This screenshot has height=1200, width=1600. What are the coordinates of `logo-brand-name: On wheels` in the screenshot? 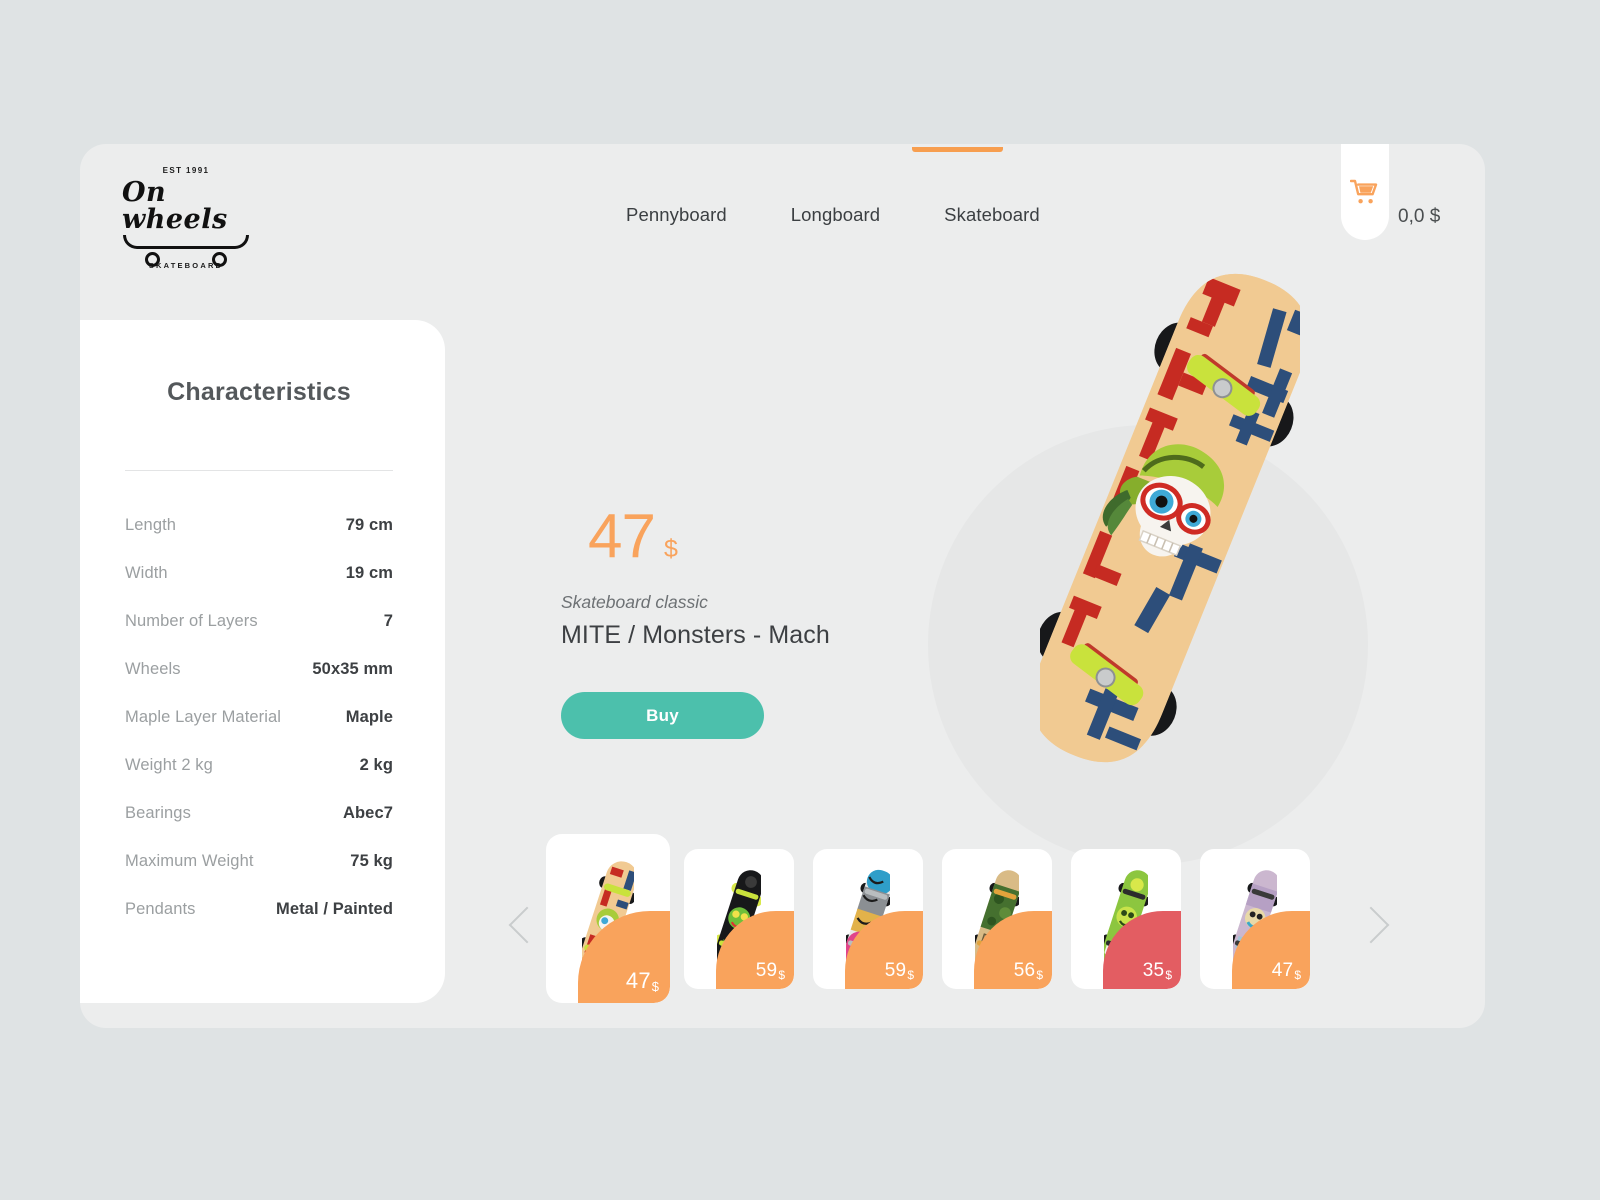 It's located at (175, 206).